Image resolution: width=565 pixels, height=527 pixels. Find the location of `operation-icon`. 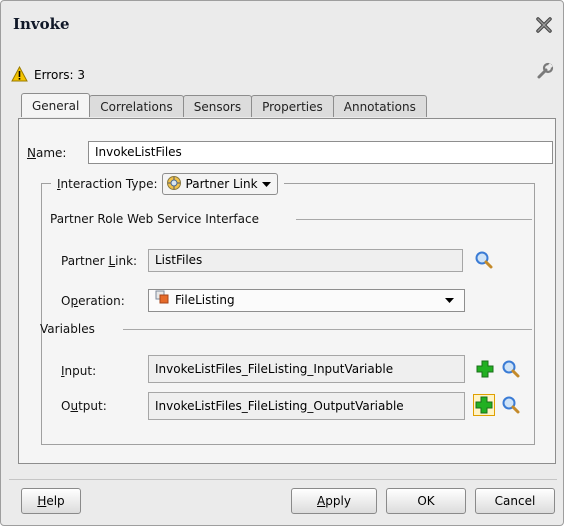

operation-icon is located at coordinates (162, 300).